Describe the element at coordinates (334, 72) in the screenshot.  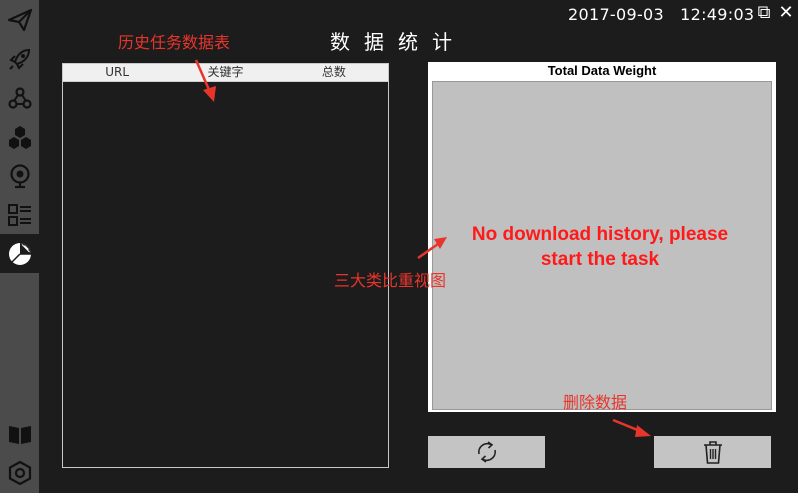
I see `column-header-total: 总数` at that location.